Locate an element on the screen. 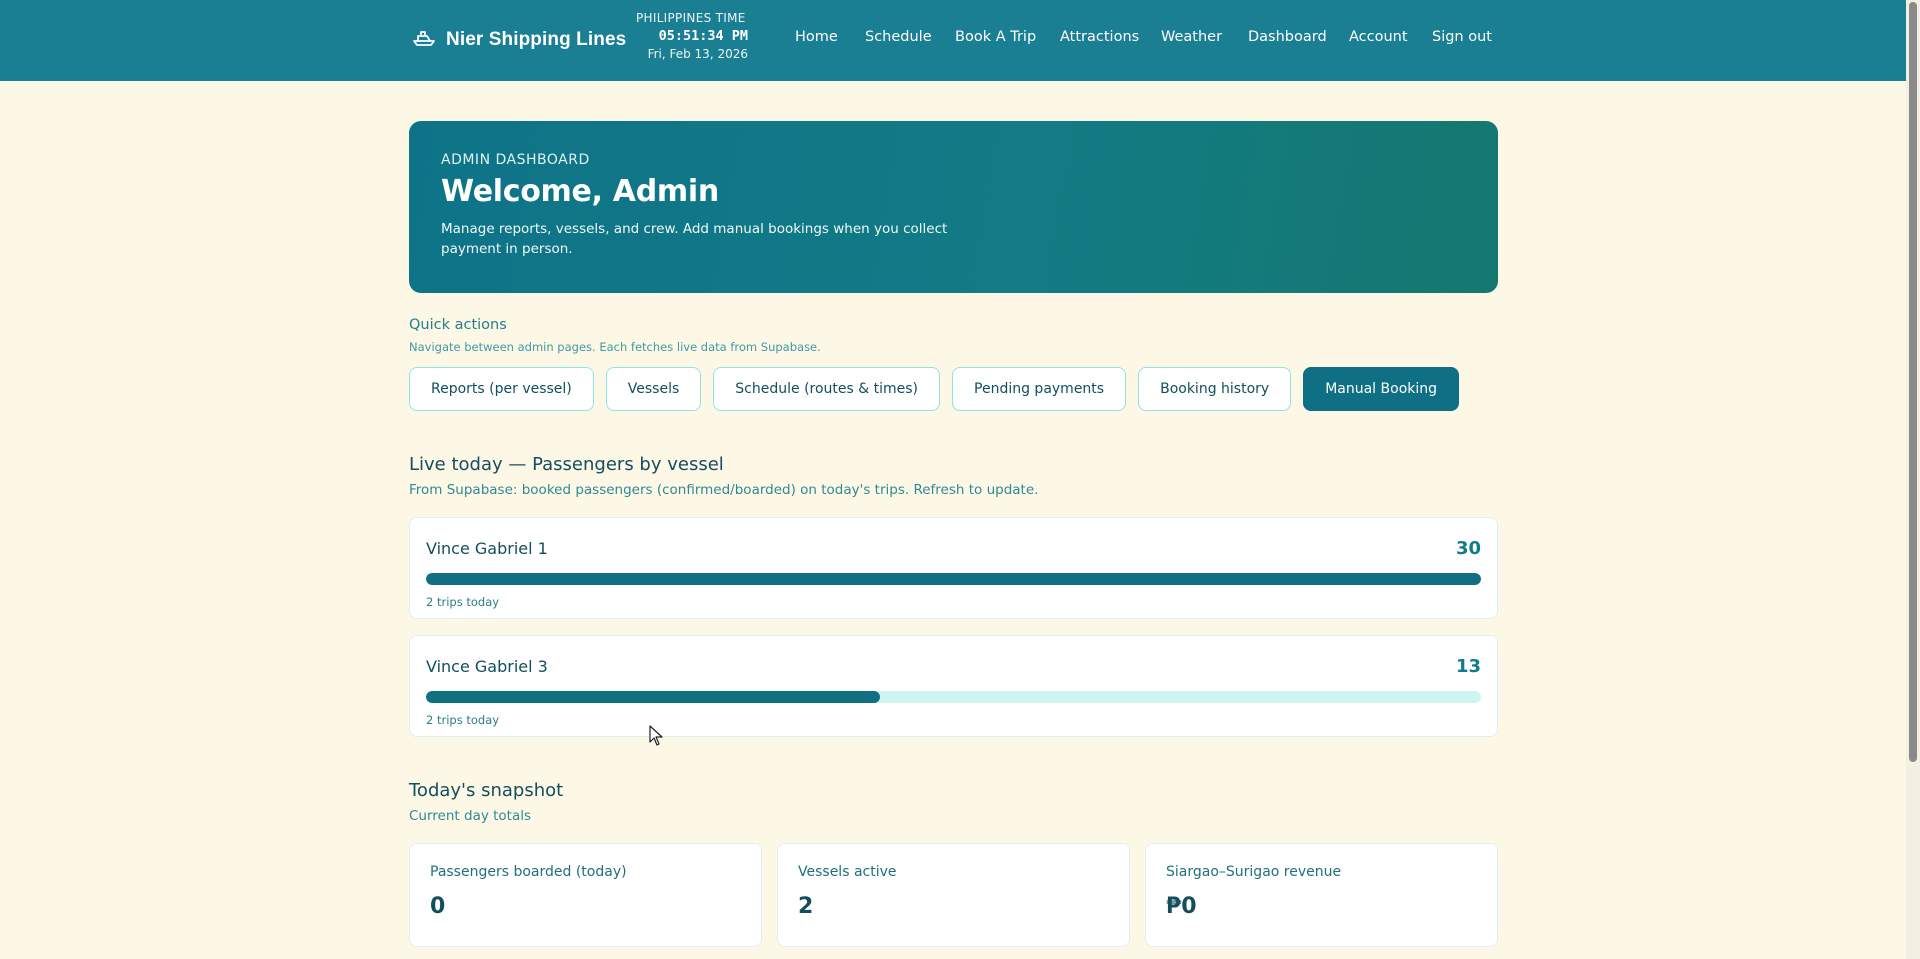 The width and height of the screenshot is (1920, 959). nav-book-a-trip: Book A Trip is located at coordinates (1007, 37).